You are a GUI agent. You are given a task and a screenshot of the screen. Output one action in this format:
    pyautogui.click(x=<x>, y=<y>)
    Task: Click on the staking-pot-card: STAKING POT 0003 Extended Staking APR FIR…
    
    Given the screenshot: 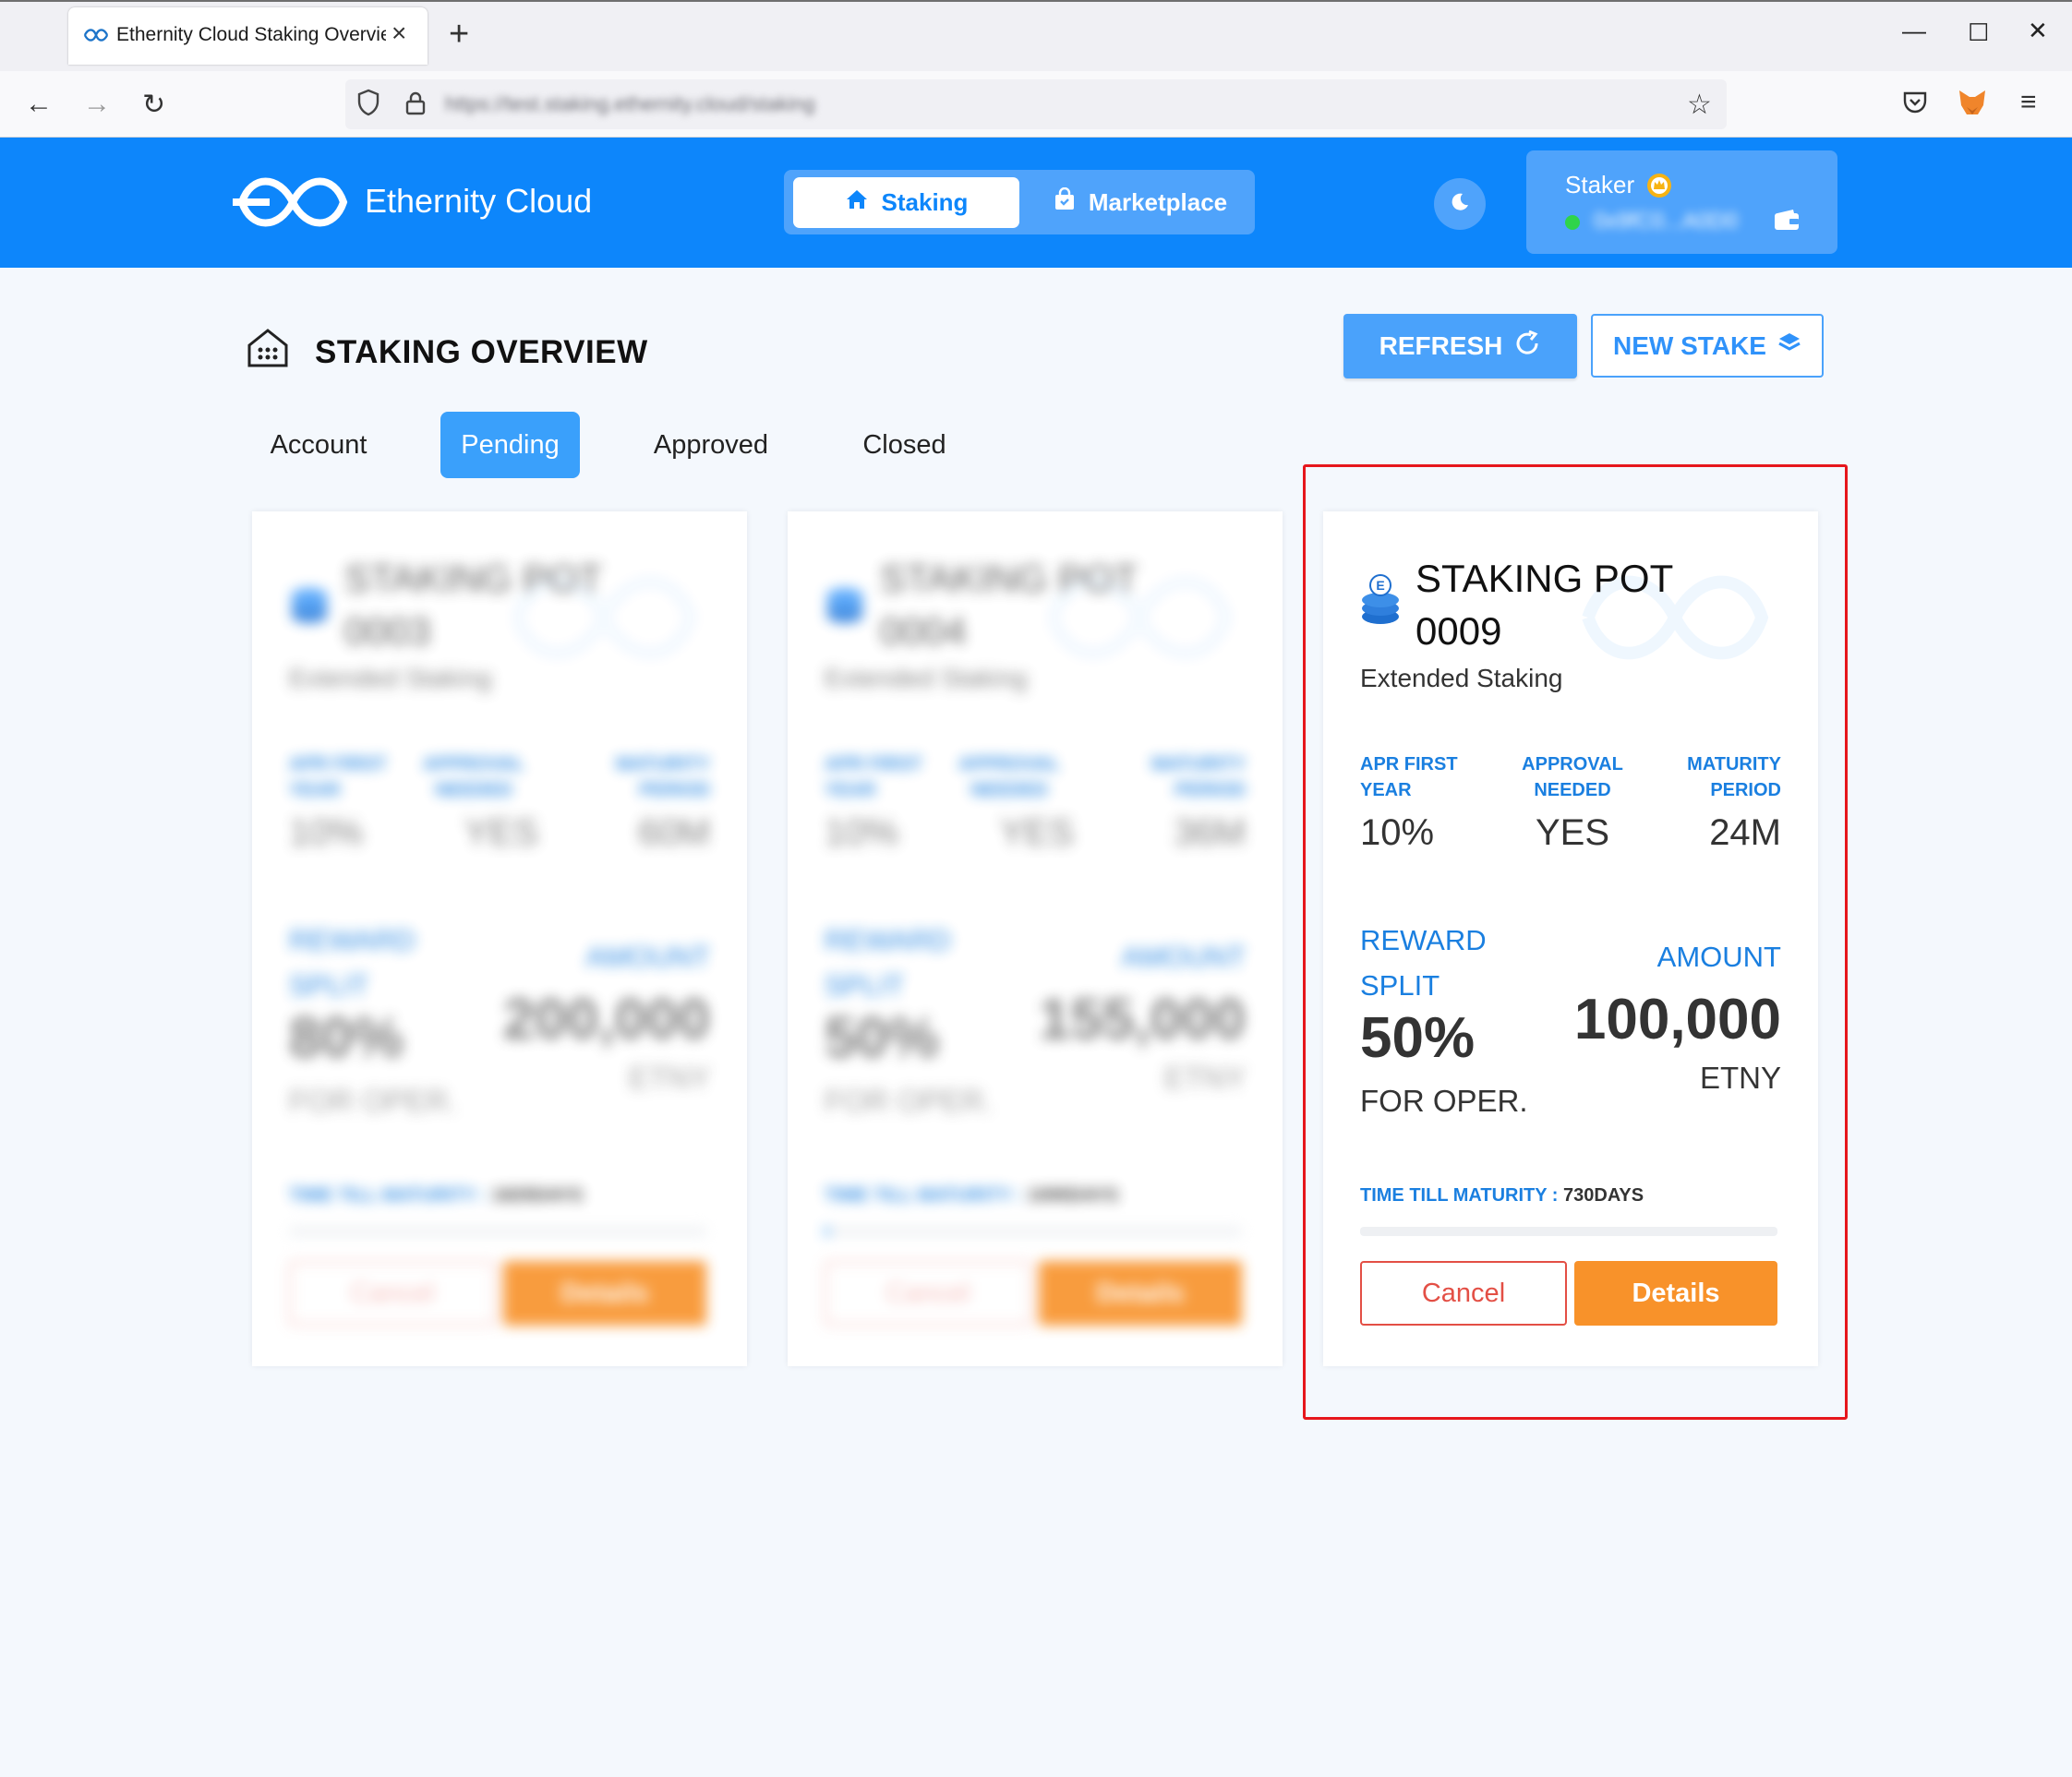 What is the action you would take?
    pyautogui.click(x=499, y=938)
    